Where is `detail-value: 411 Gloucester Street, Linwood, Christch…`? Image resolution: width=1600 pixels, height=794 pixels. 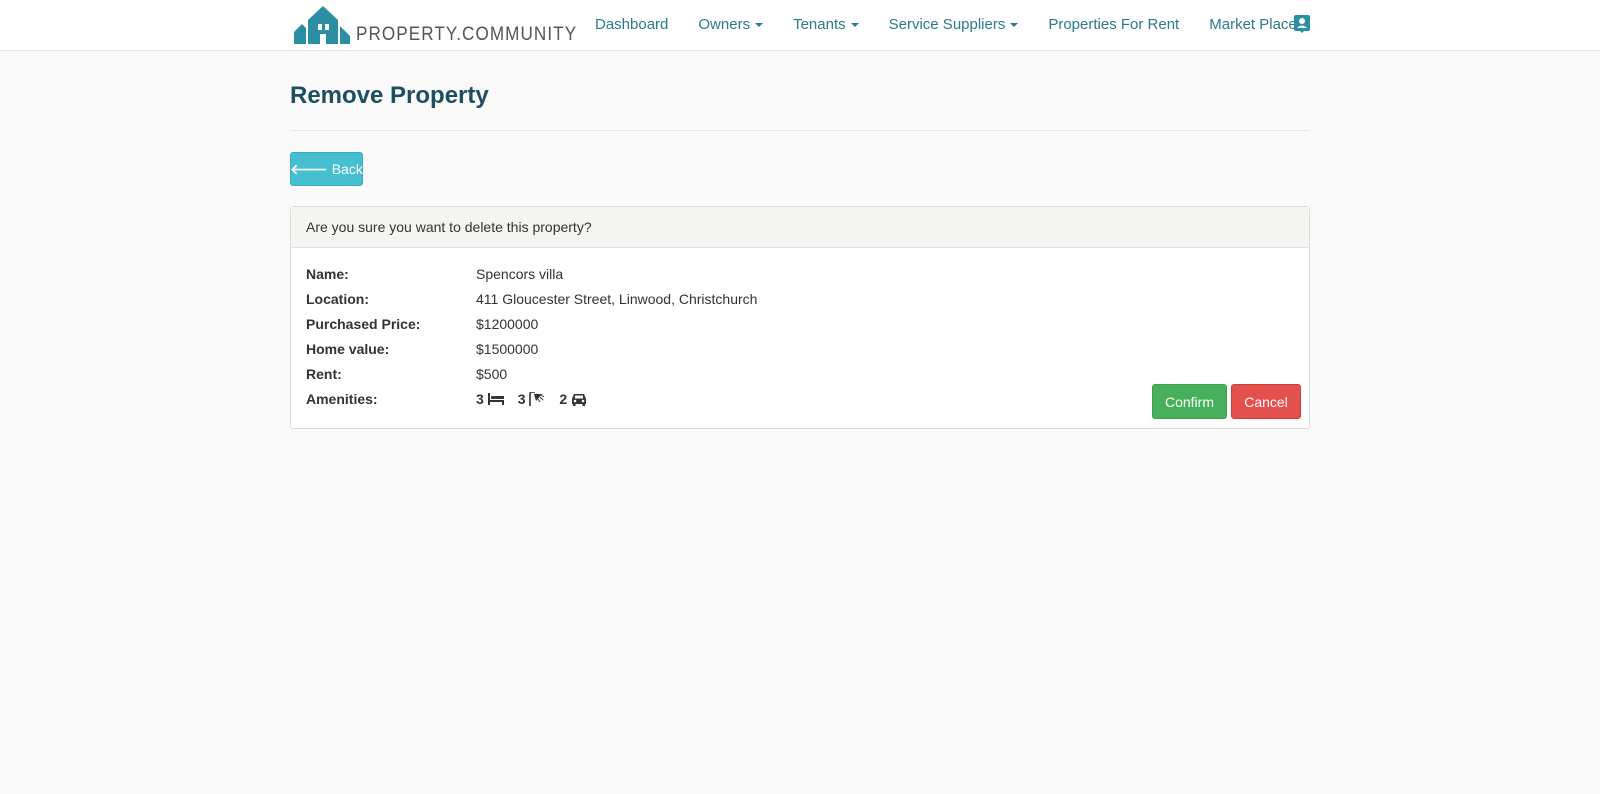 detail-value: 411 Gloucester Street, Linwood, Christch… is located at coordinates (617, 299).